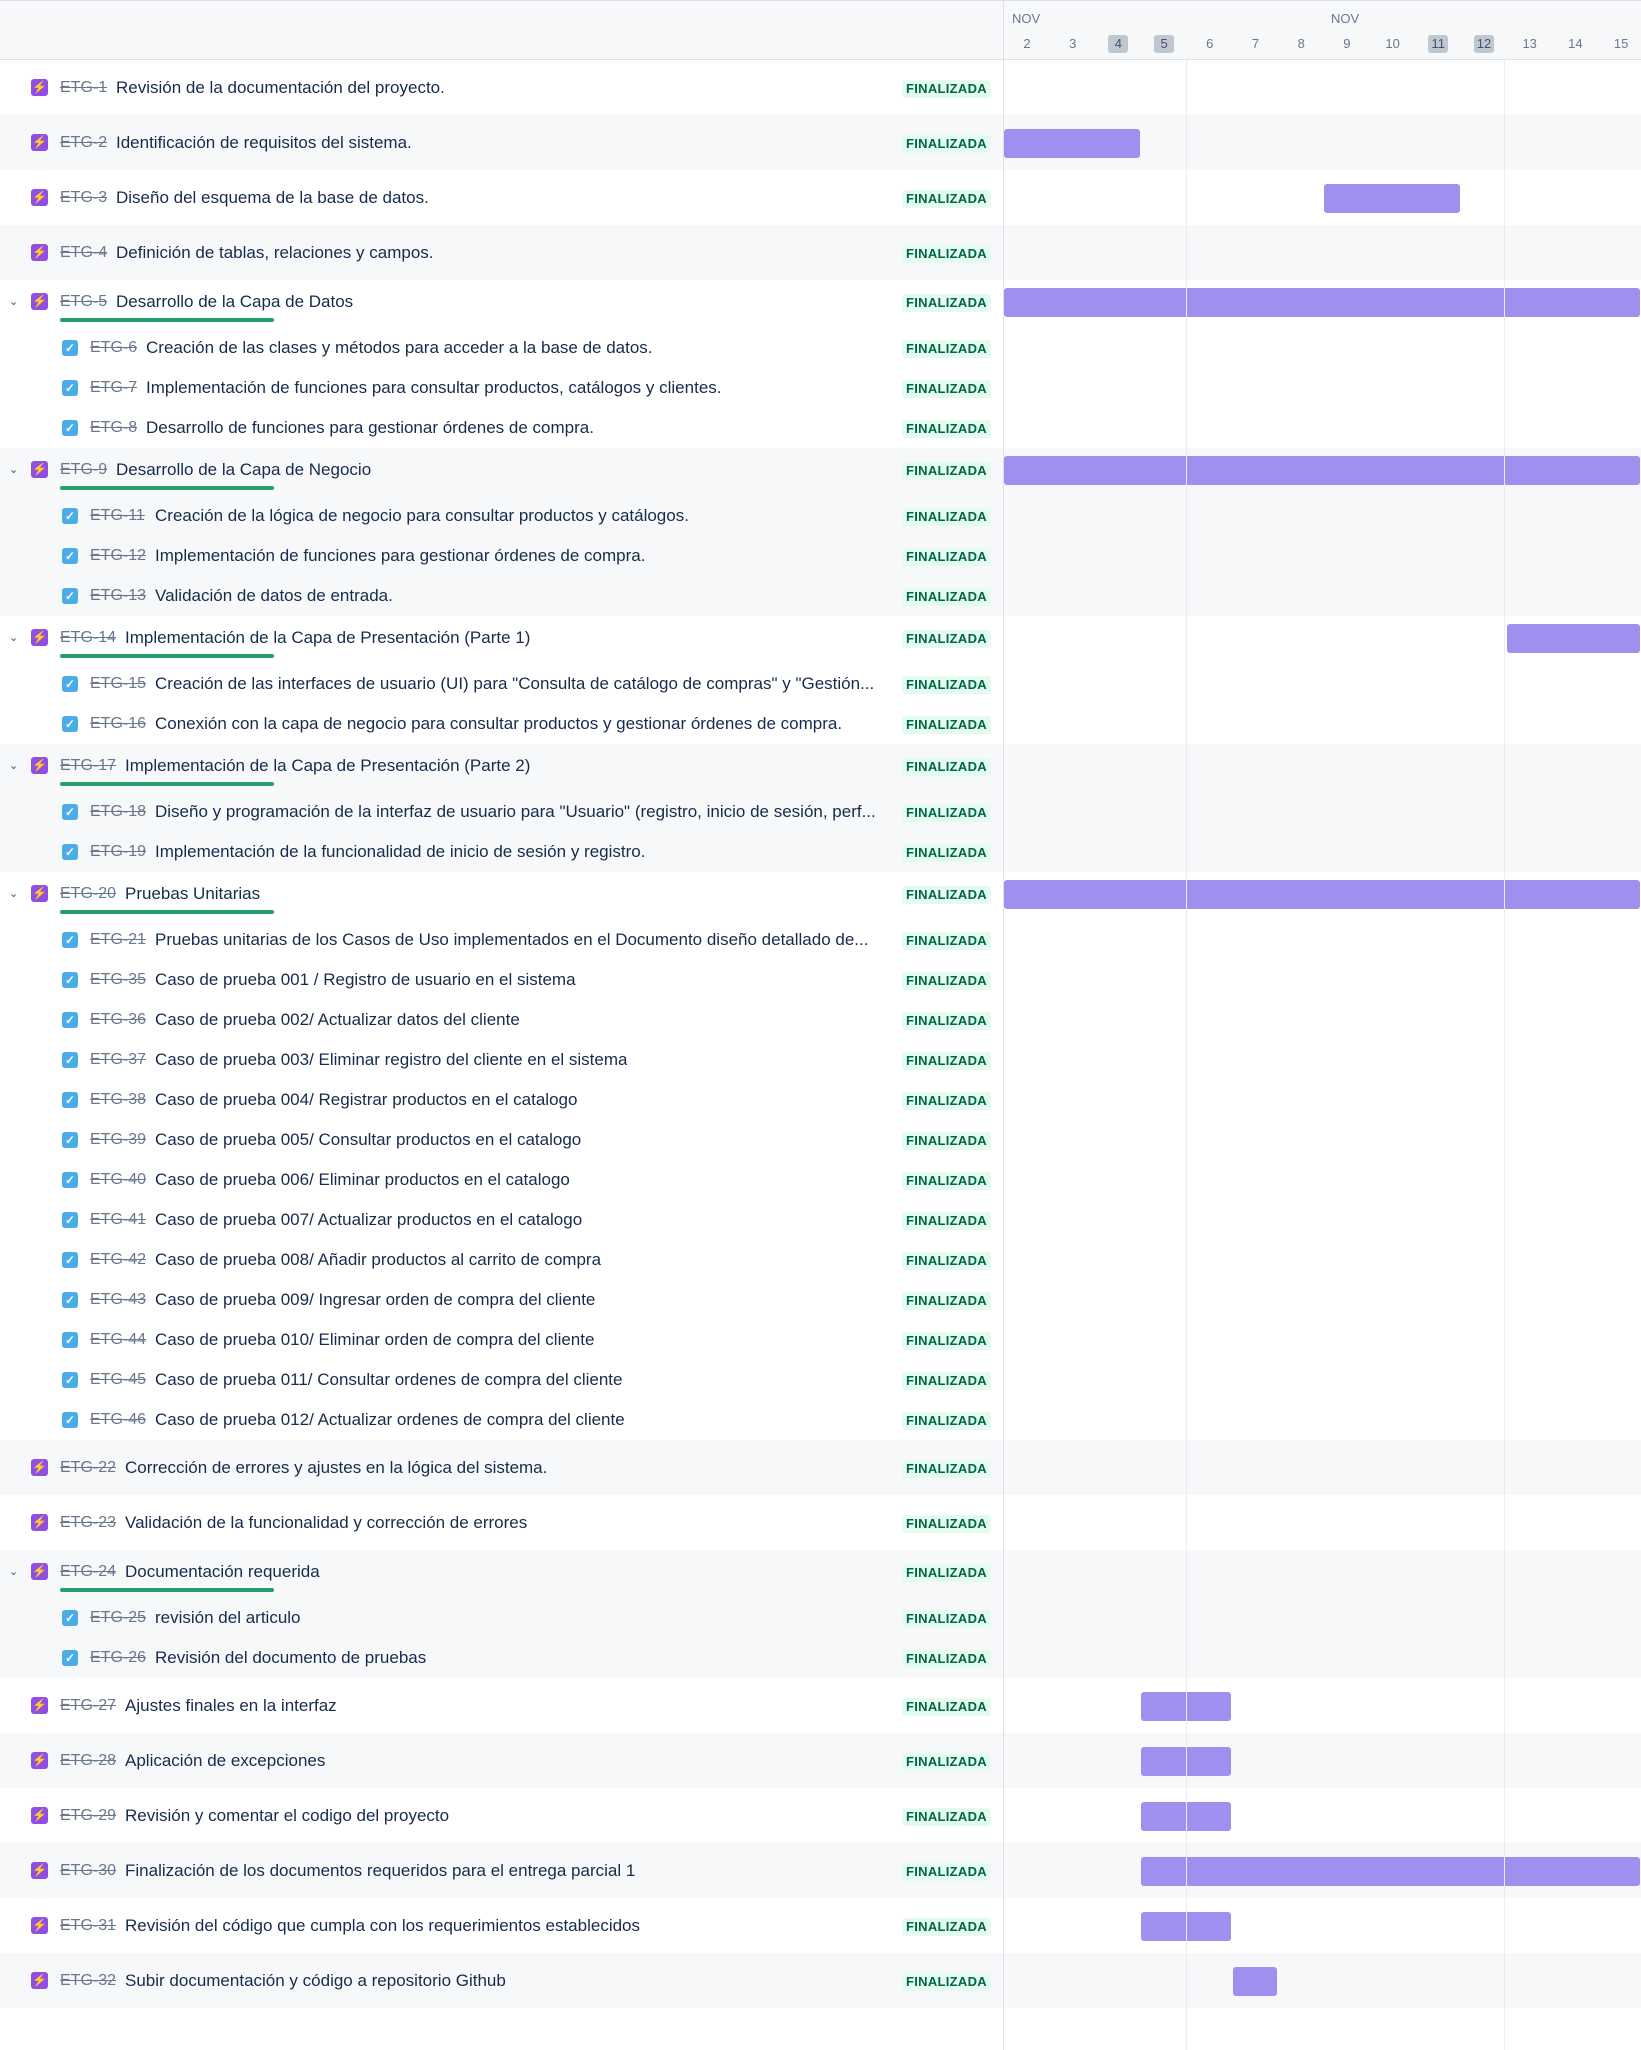  Describe the element at coordinates (118, 1260) in the screenshot. I see `issue-key-link: ETG-42` at that location.